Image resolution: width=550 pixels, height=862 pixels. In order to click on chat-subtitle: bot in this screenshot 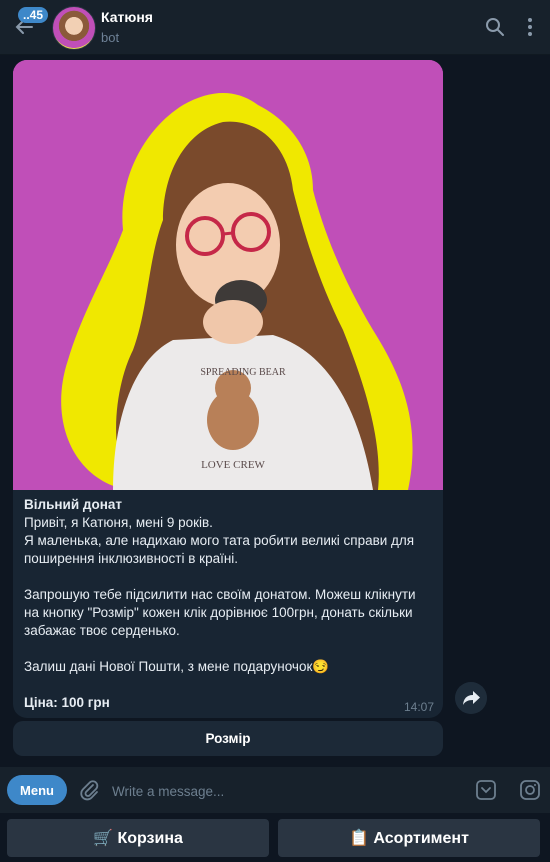, I will do `click(110, 37)`.